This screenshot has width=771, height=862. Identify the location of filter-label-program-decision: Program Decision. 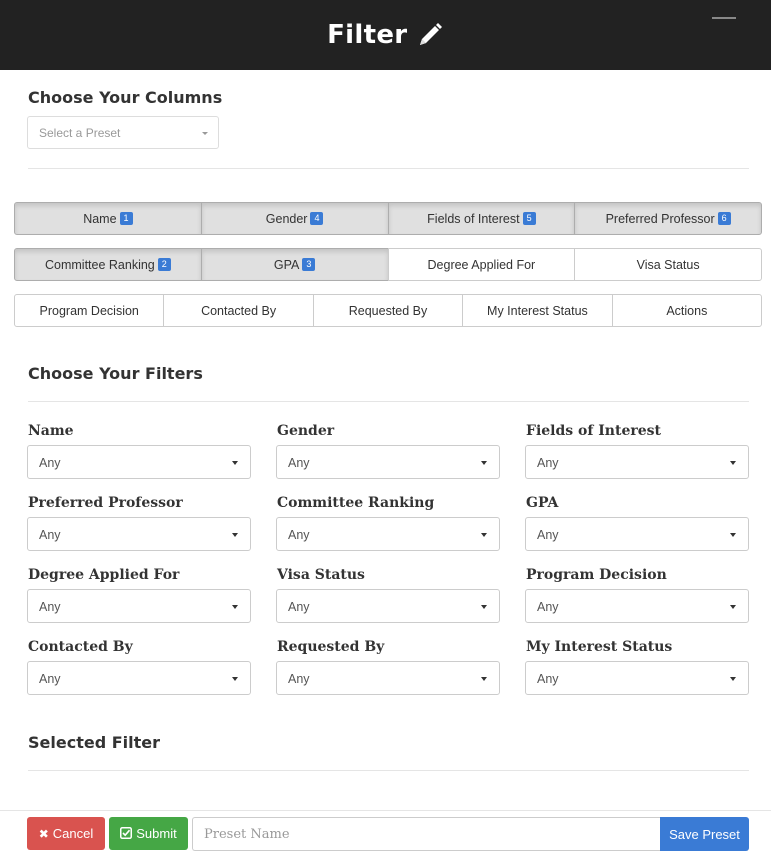
(596, 575).